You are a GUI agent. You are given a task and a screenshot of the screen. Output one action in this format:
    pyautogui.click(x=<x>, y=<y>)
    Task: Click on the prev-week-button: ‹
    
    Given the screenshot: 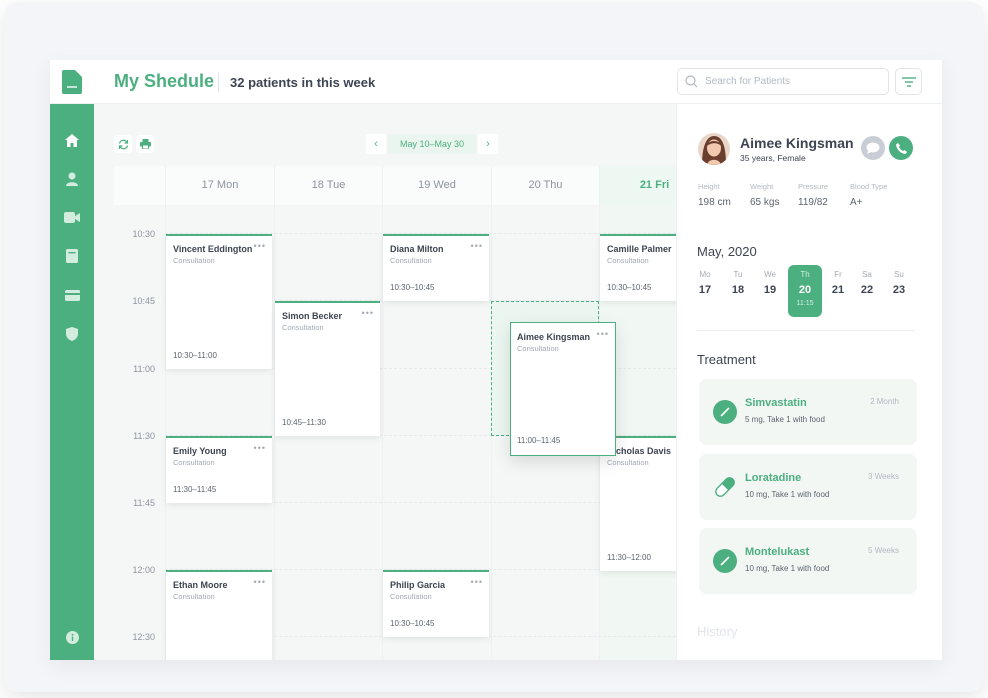 What is the action you would take?
    pyautogui.click(x=376, y=144)
    